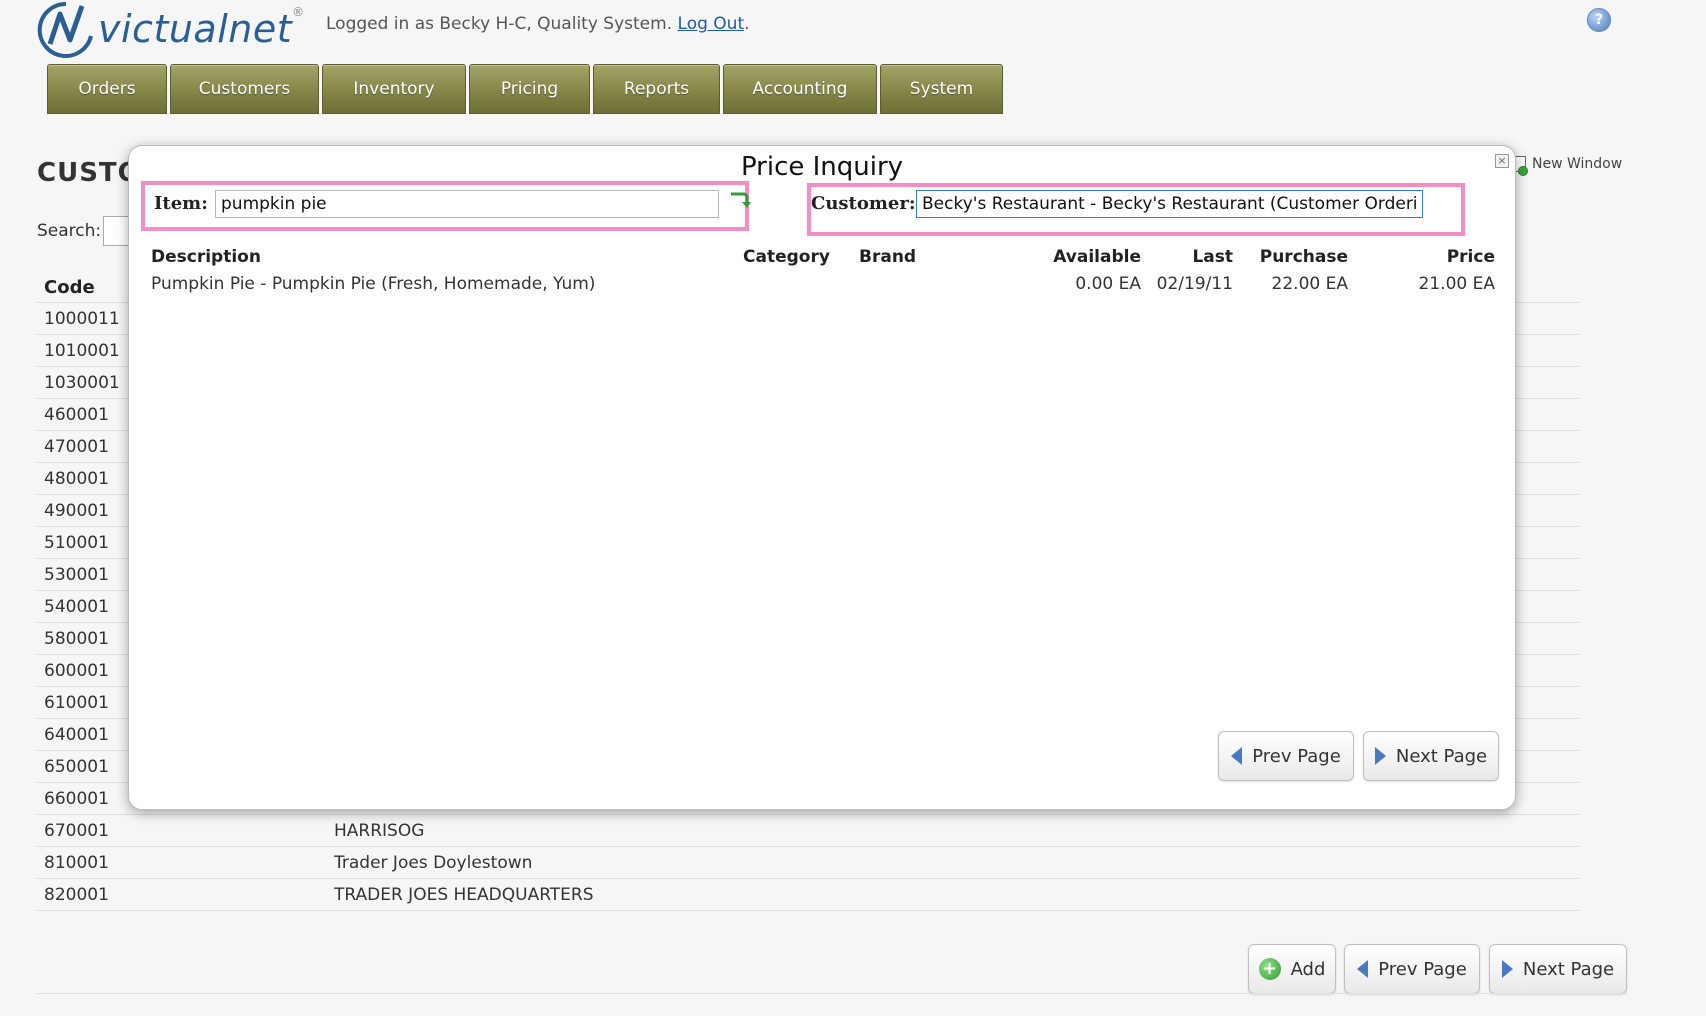  I want to click on add-button-label: Add, so click(1308, 969).